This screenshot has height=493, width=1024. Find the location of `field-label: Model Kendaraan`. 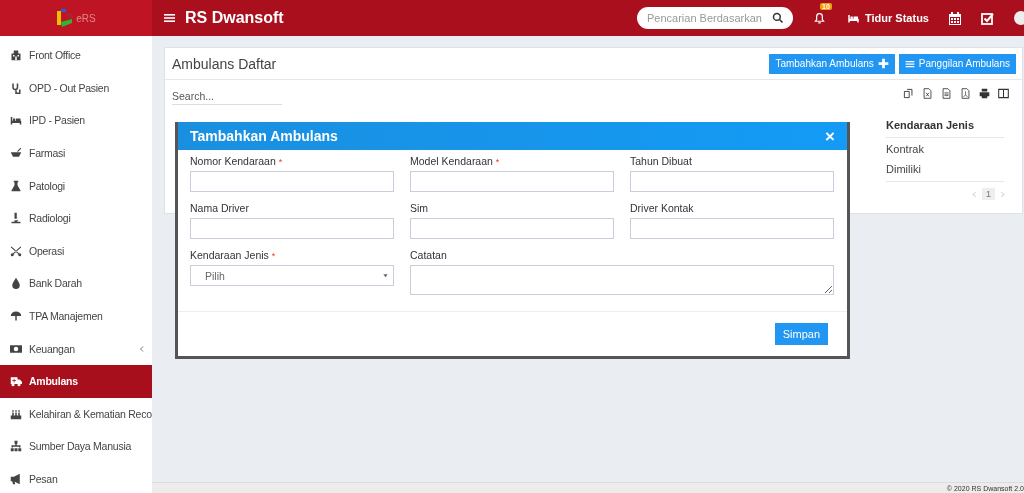

field-label: Model Kendaraan is located at coordinates (451, 161).